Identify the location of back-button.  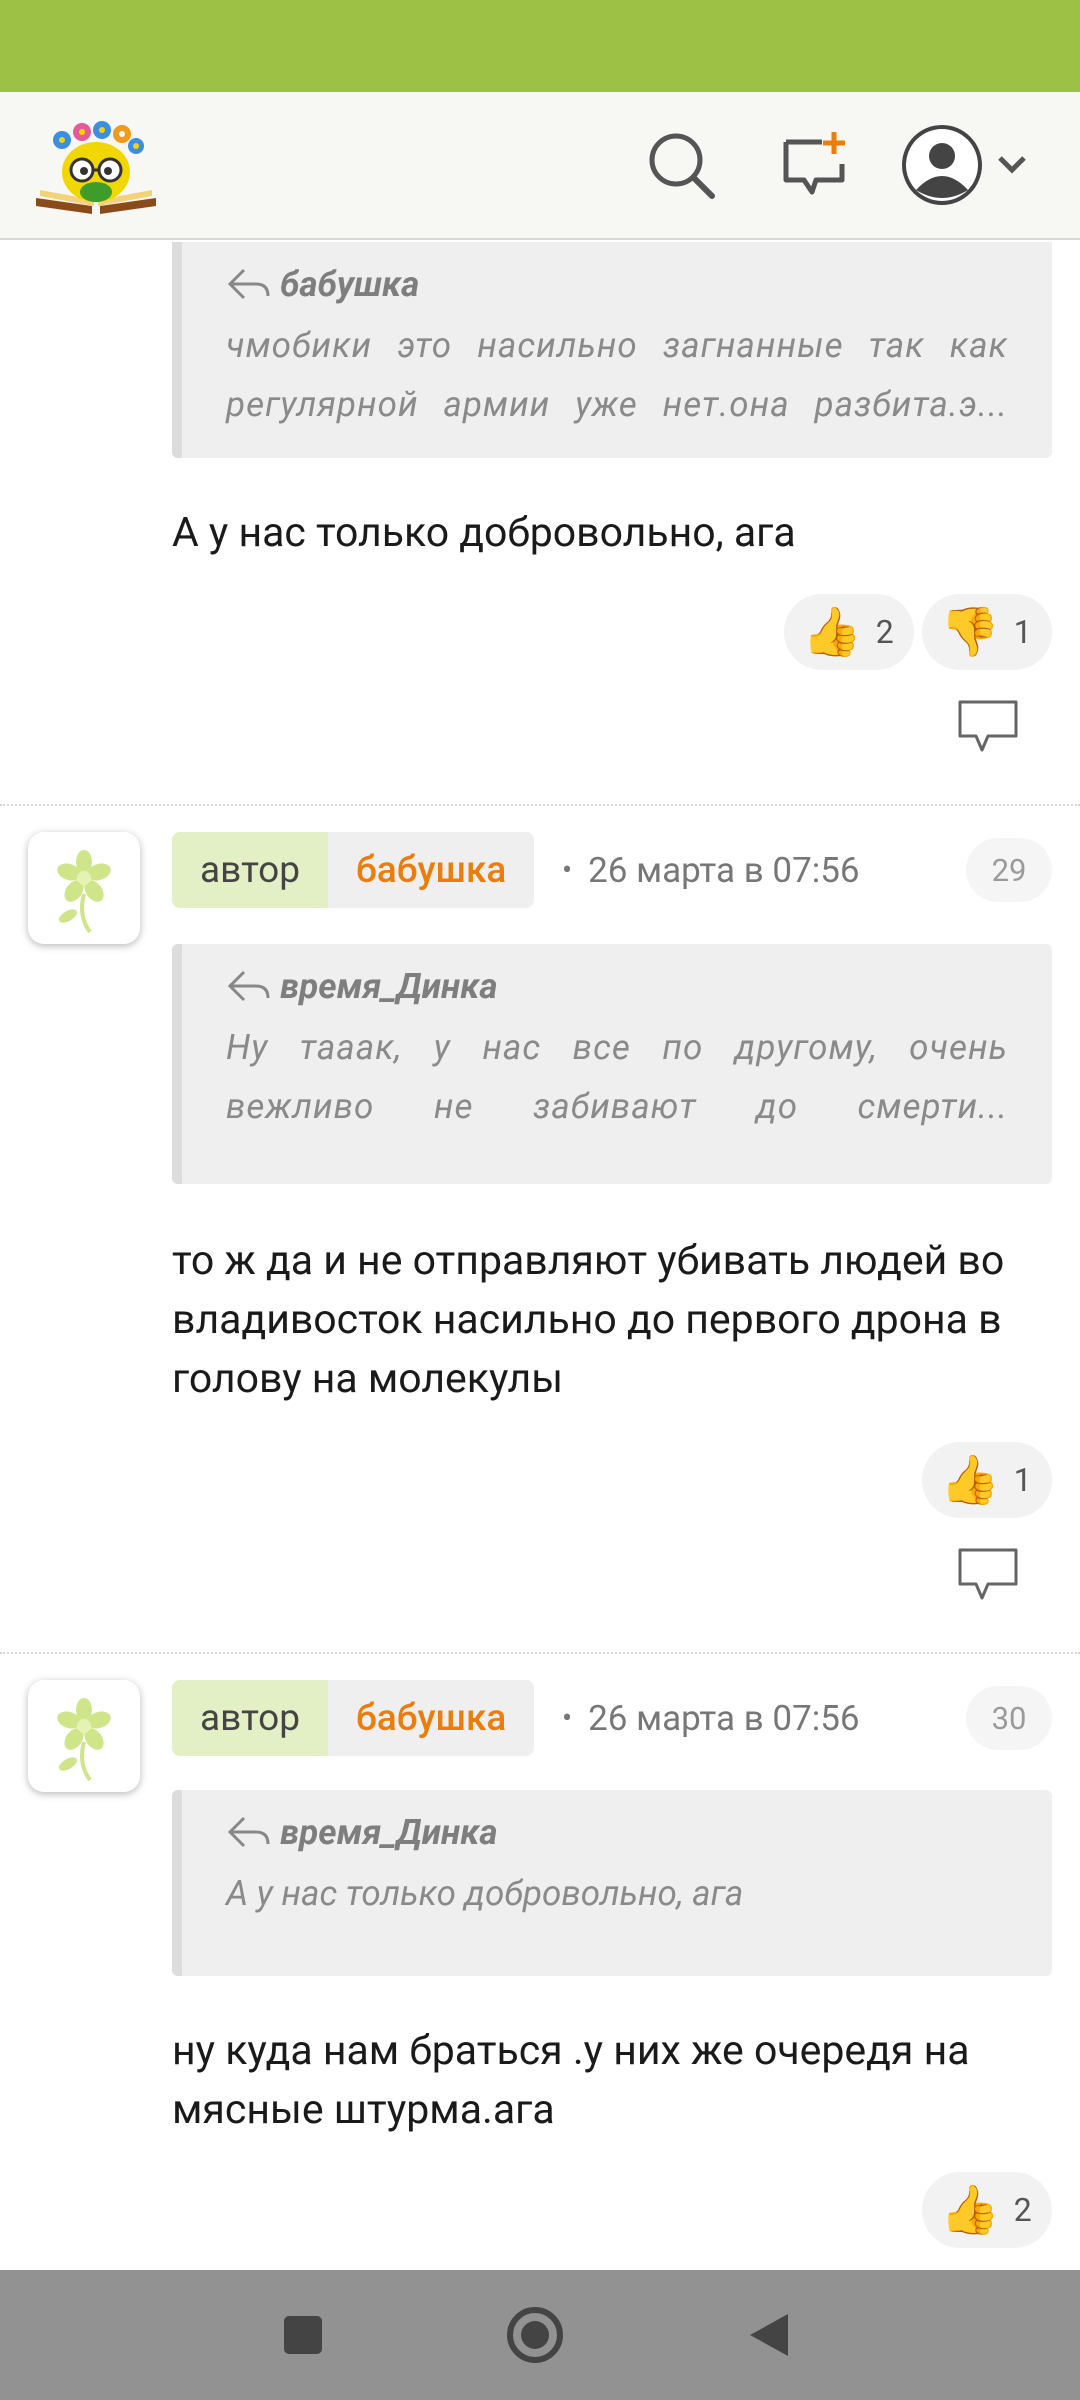
(769, 2335).